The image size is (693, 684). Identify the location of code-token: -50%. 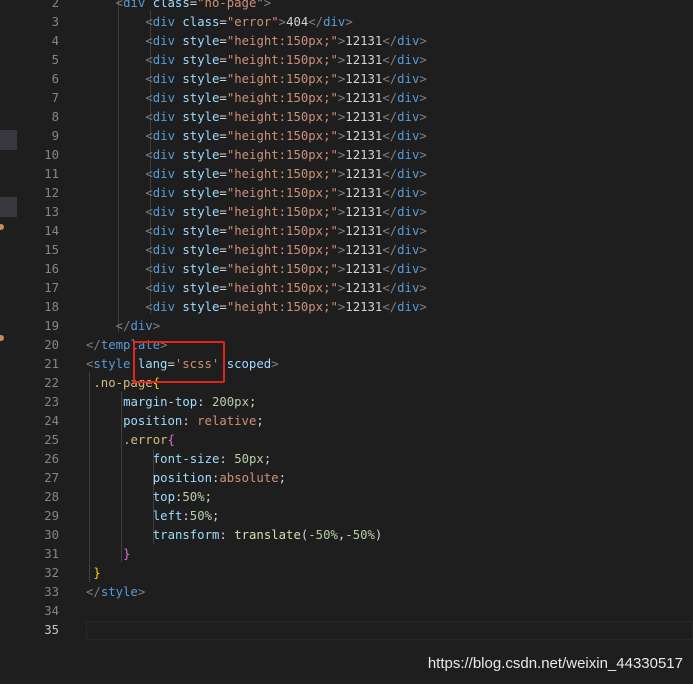
(360, 535).